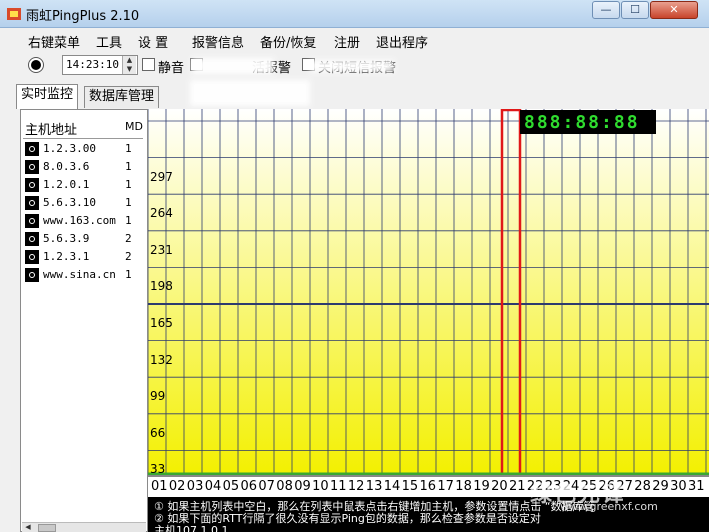 The height and width of the screenshot is (532, 709). What do you see at coordinates (86, 239) in the screenshot?
I see `host-row: 5.6.3.9 2` at bounding box center [86, 239].